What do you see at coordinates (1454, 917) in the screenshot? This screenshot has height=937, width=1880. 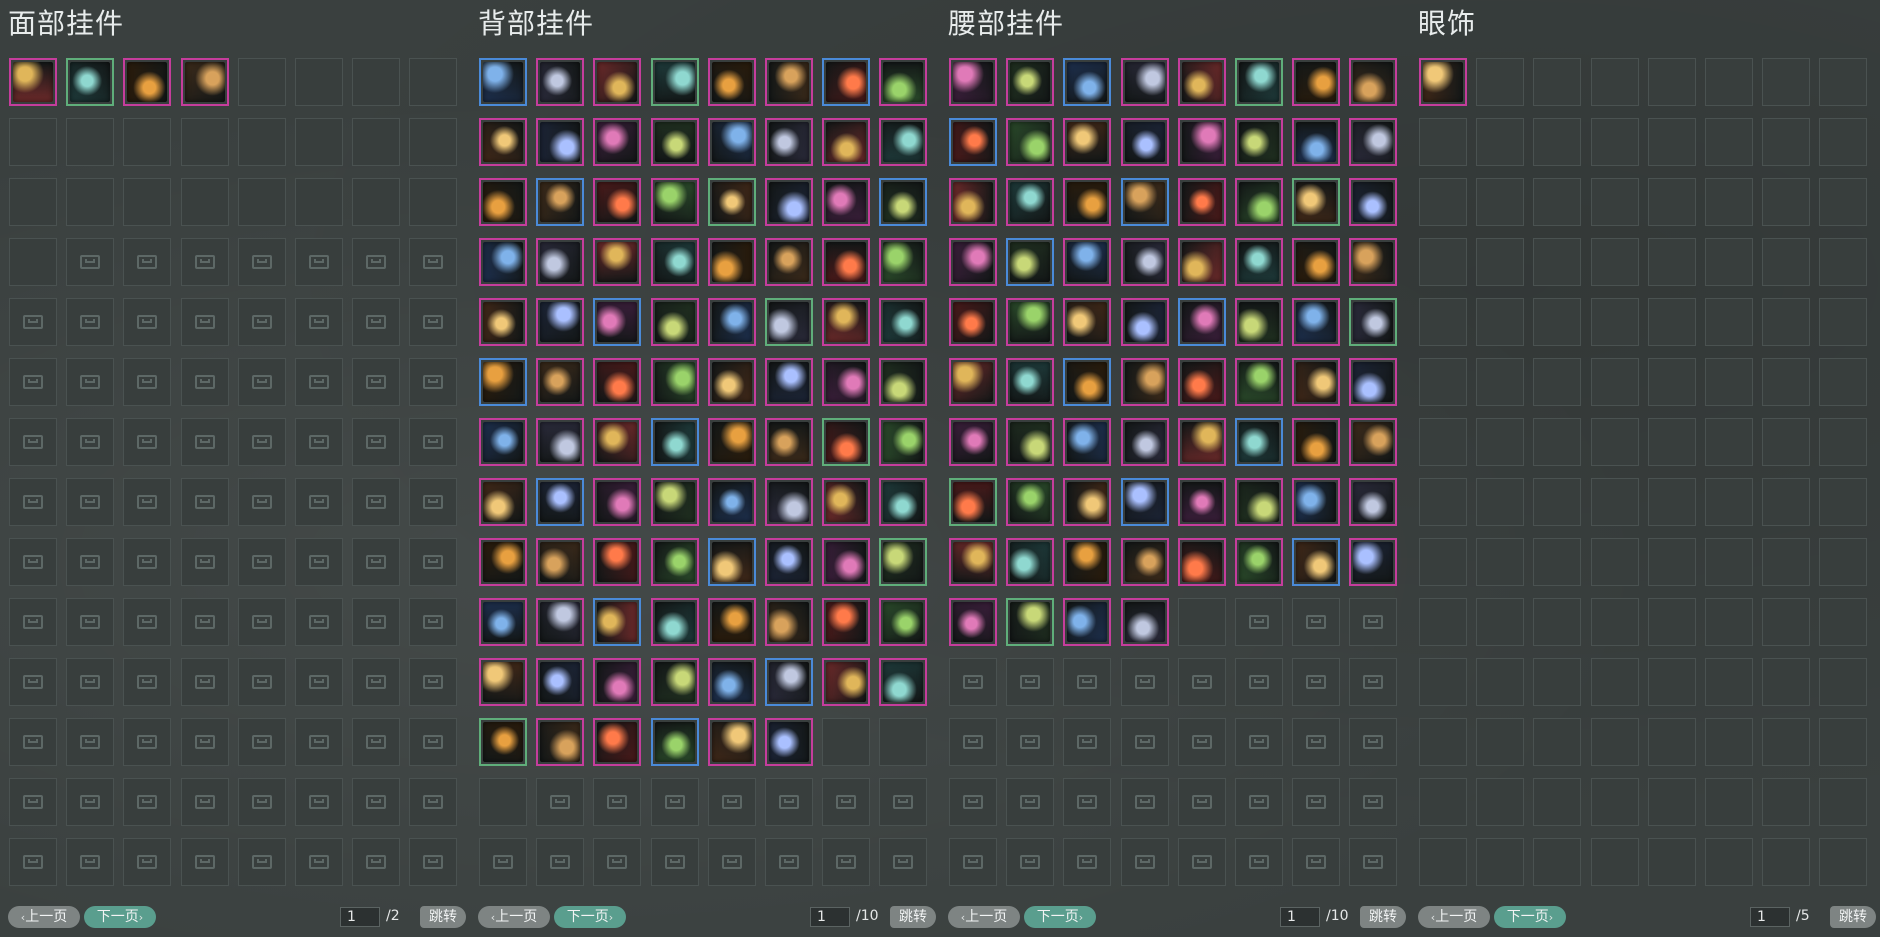 I see `prev-page-button: ‹上一页` at bounding box center [1454, 917].